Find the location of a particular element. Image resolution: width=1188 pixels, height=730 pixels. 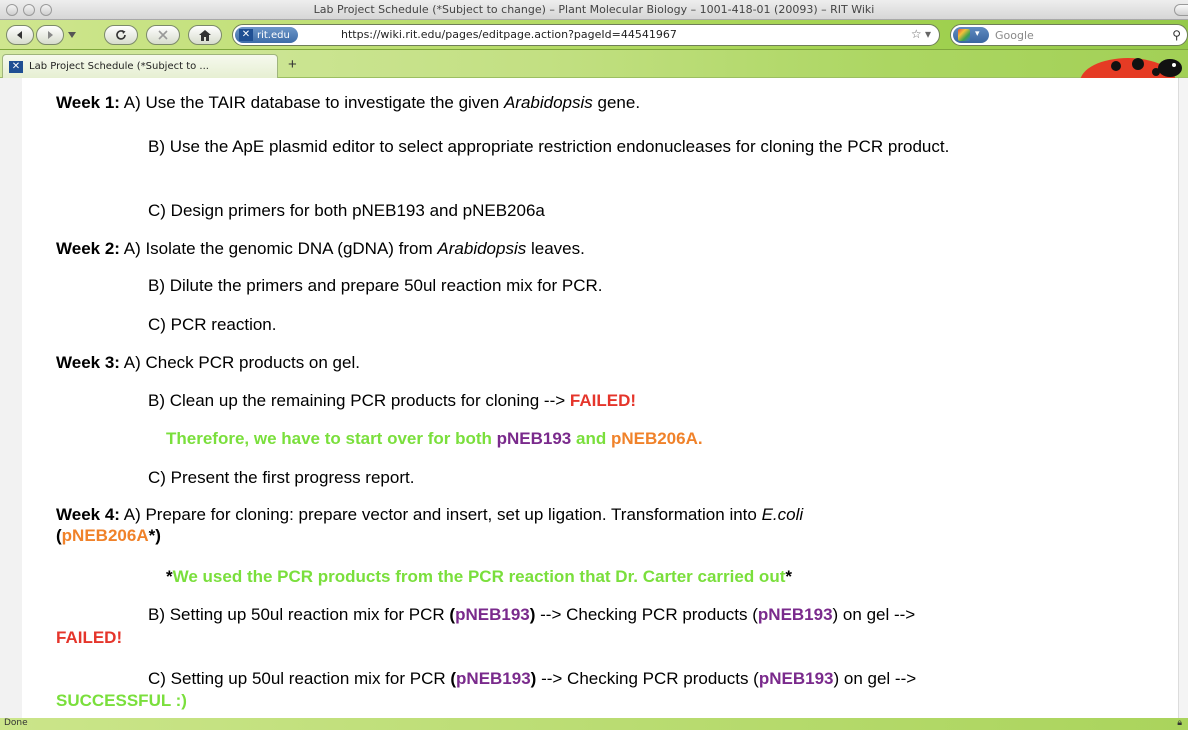

week-2-a-post: leaves. is located at coordinates (555, 248).